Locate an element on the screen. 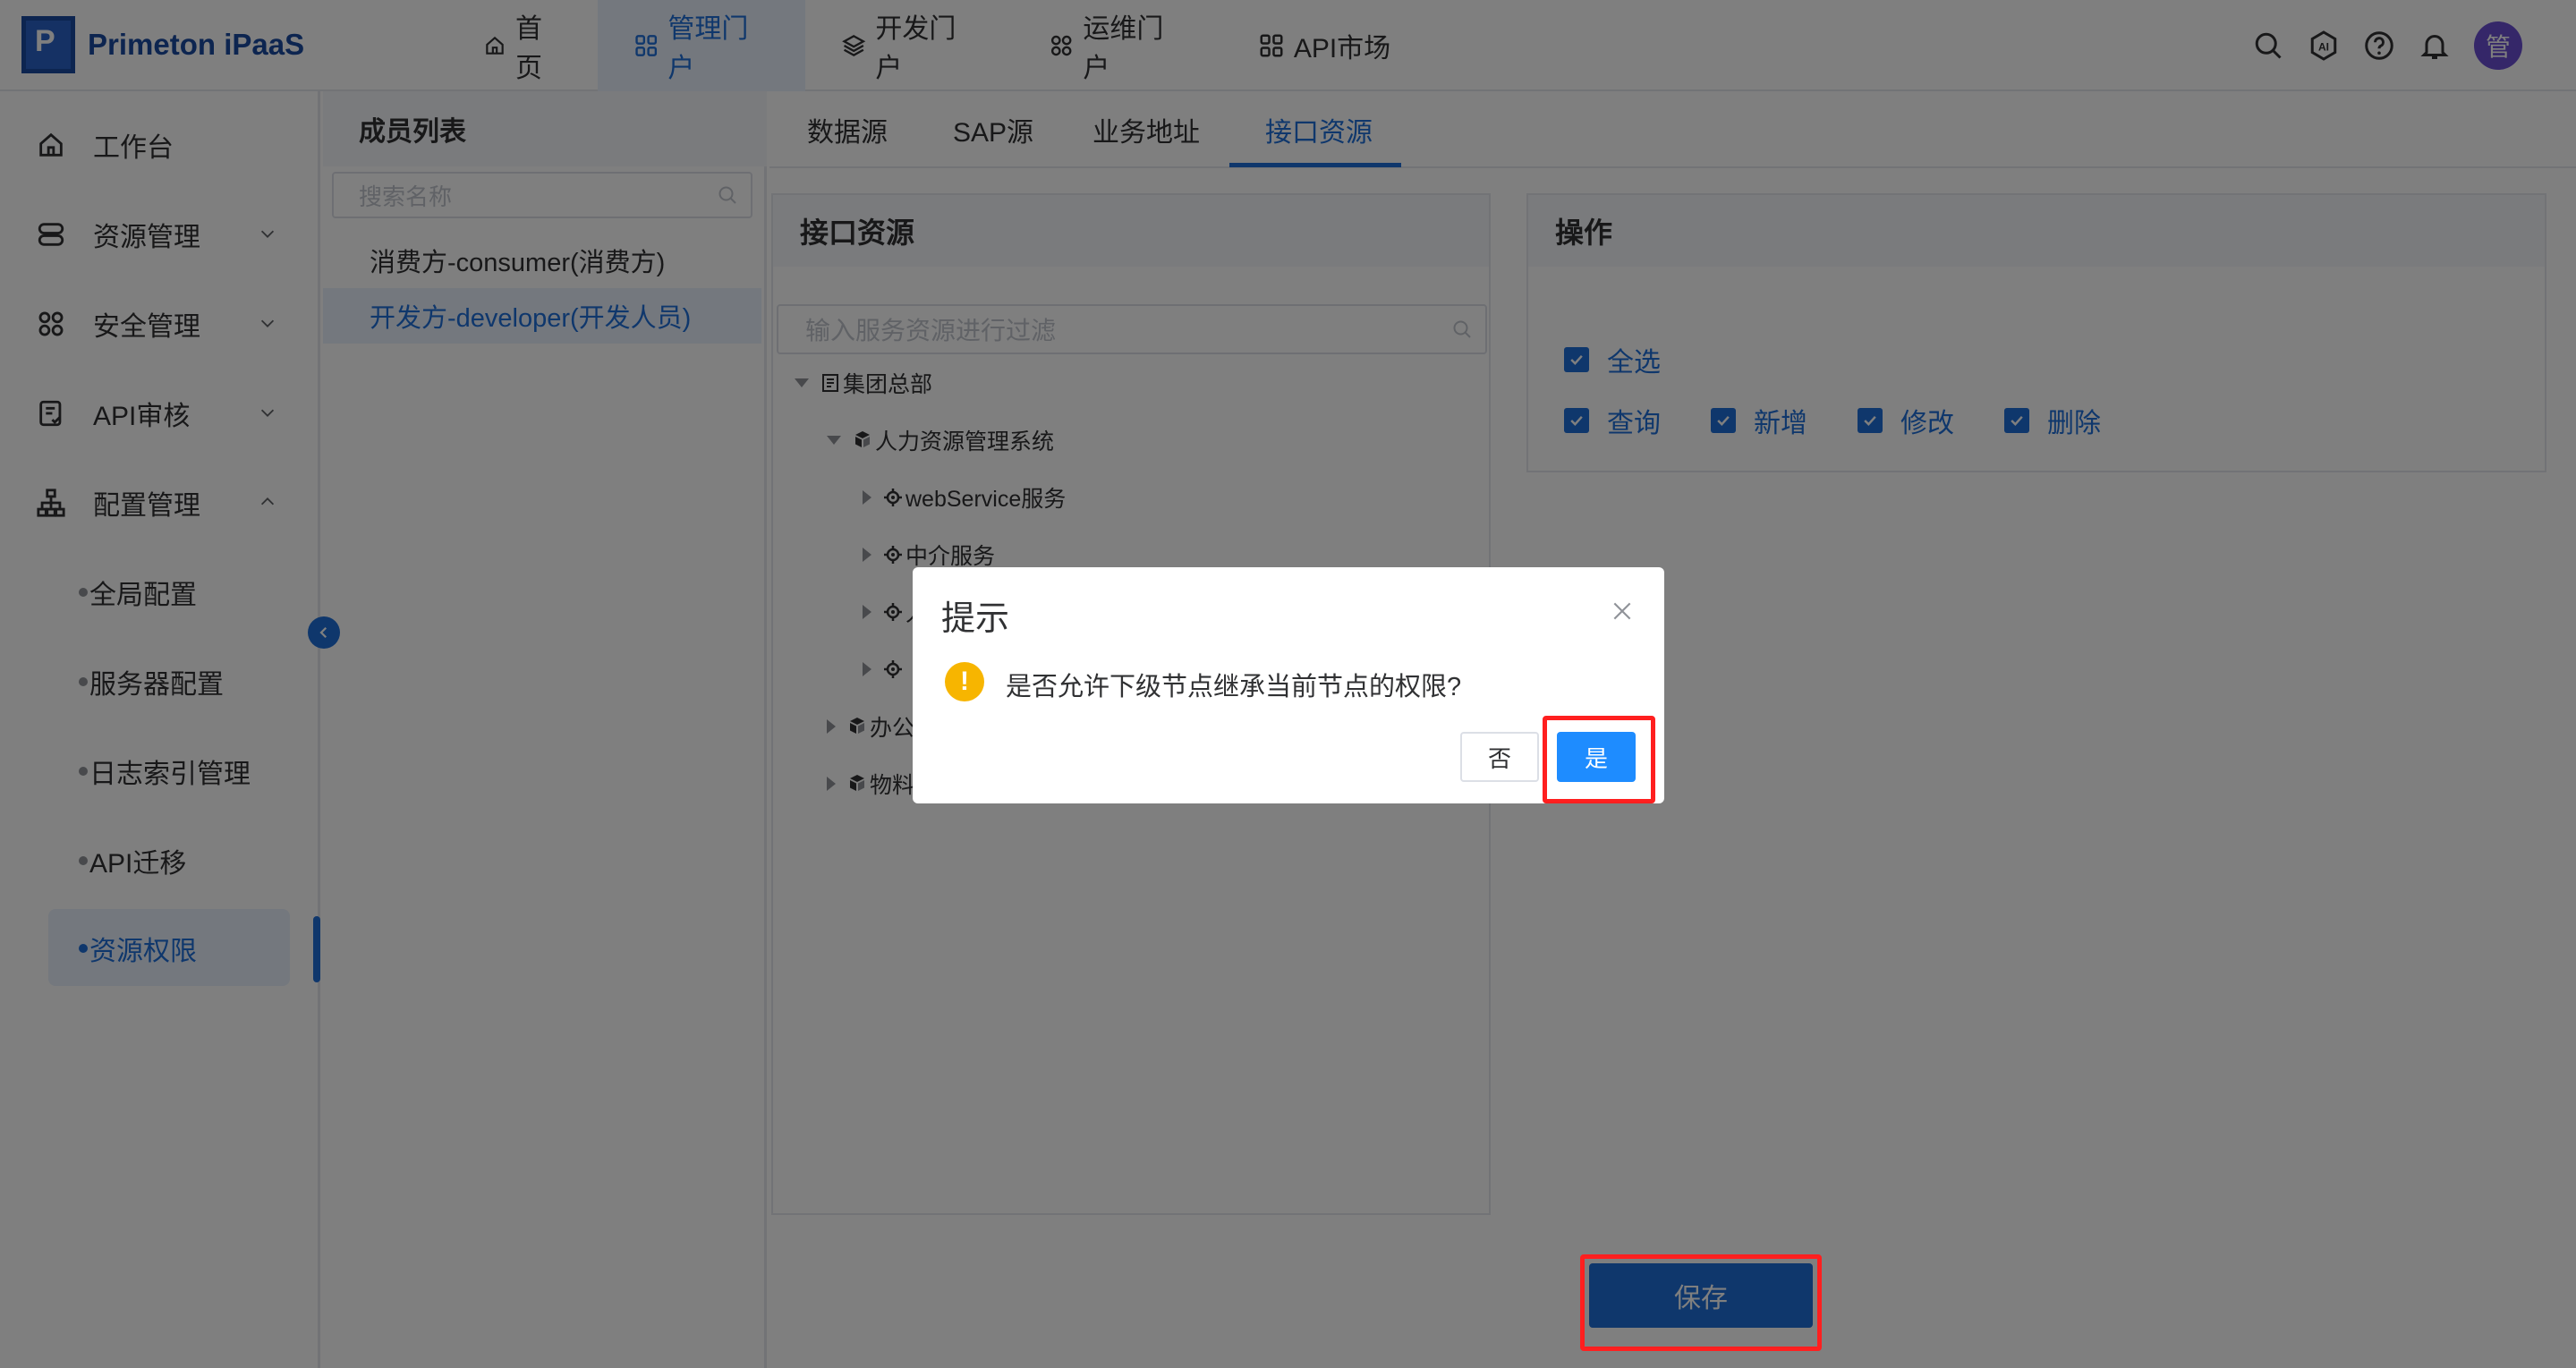  warning-icon: ! is located at coordinates (964, 681).